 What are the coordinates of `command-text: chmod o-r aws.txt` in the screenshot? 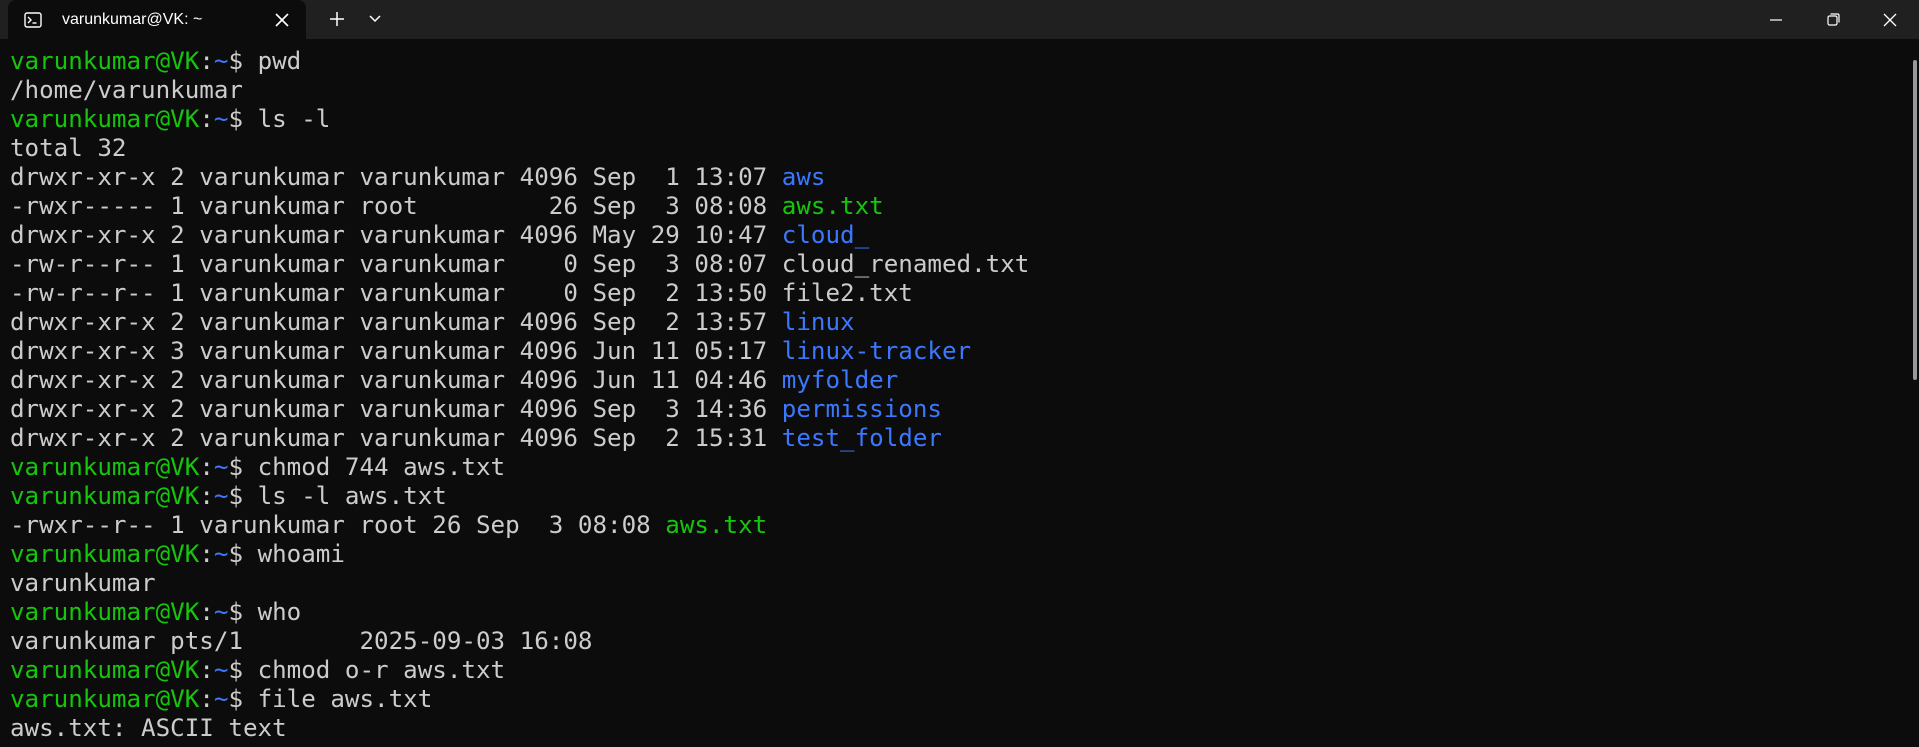 It's located at (381, 670).